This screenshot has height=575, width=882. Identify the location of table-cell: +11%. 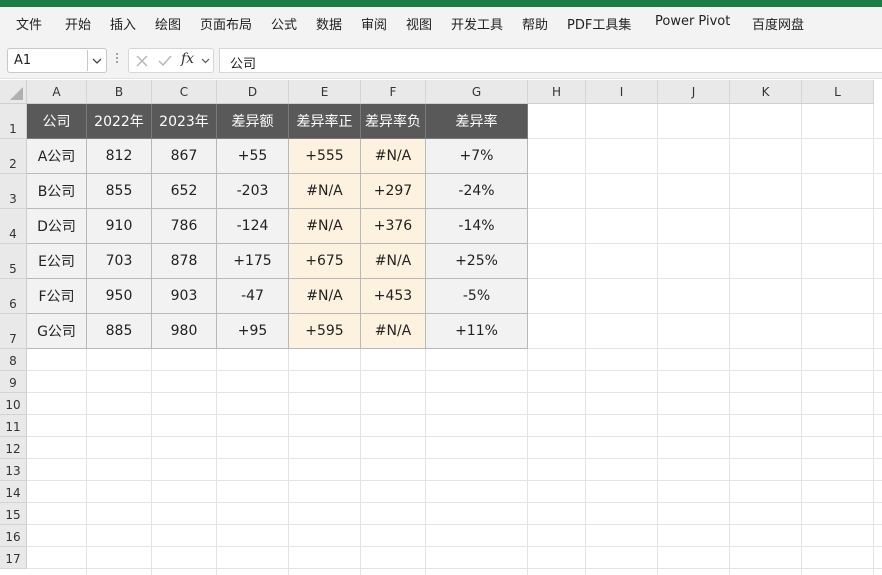
(477, 331).